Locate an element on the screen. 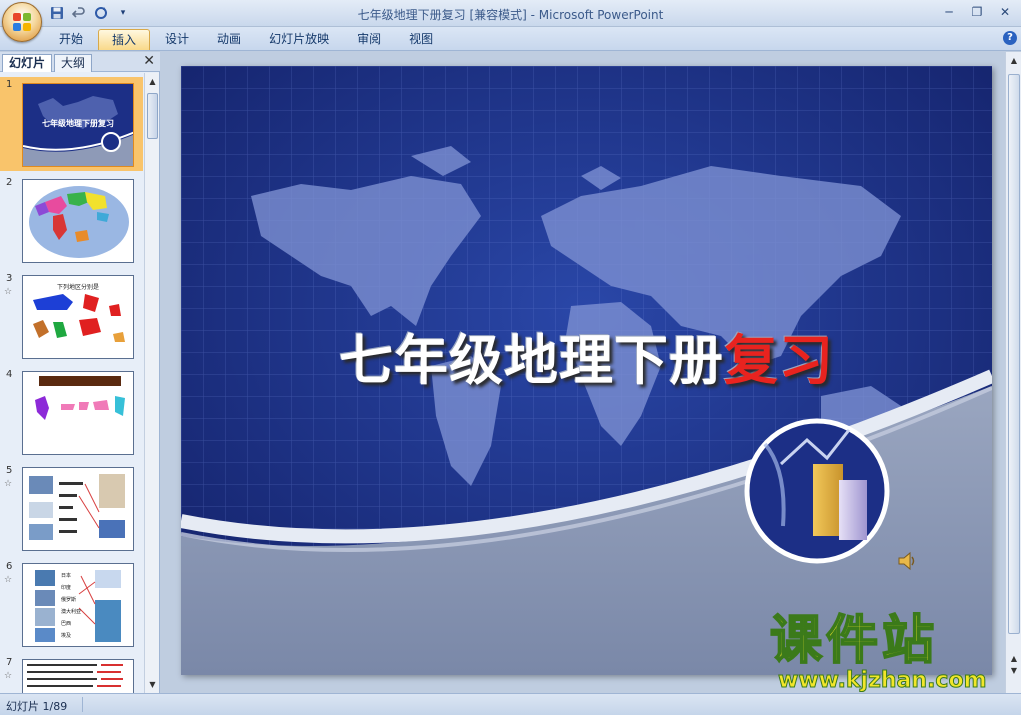 This screenshot has width=1021, height=715. slide-thumb-image: 日本 印度 俄罗斯 澳大利亚 巴西 埃及 is located at coordinates (78, 605).